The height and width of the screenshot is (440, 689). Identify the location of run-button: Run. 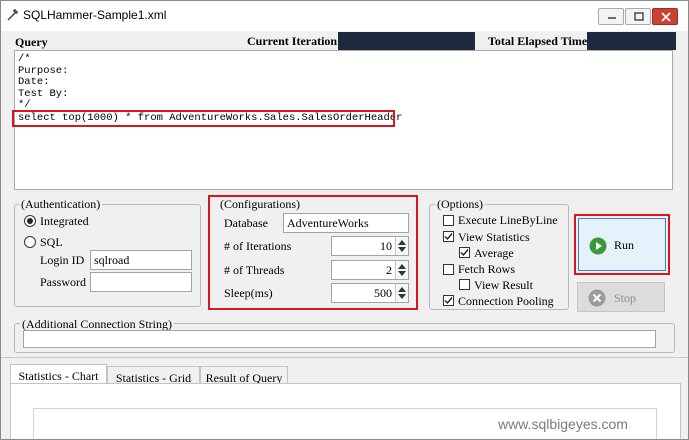
(622, 244).